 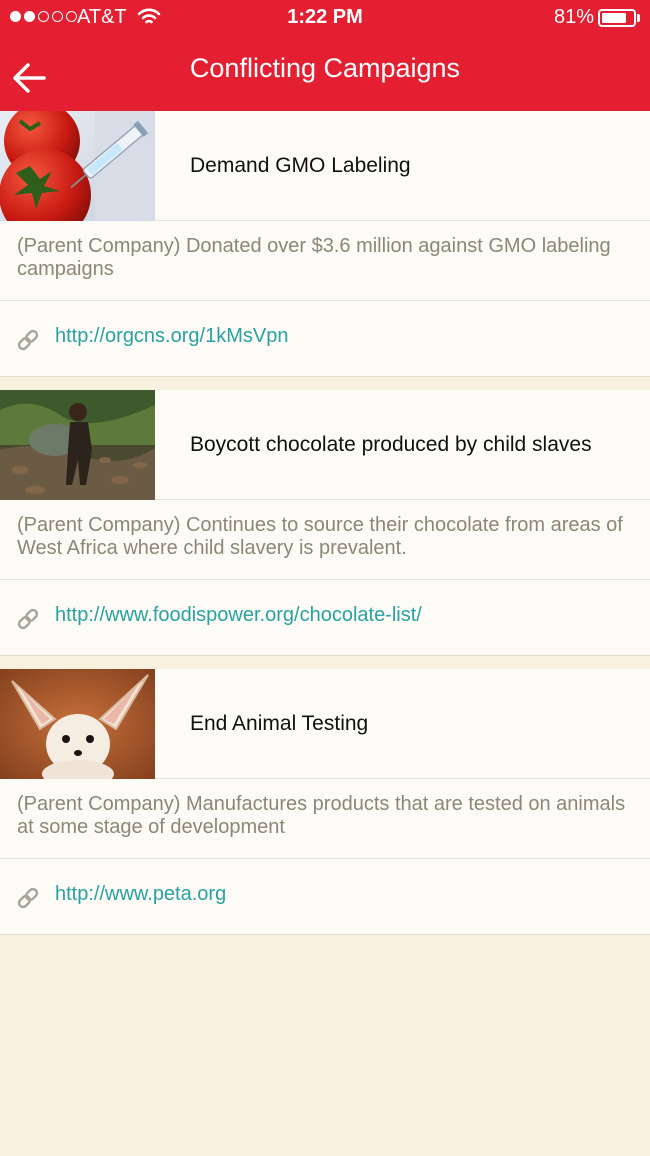 I want to click on status-bar: AT&T 1:22 PM 81%, so click(x=325, y=18).